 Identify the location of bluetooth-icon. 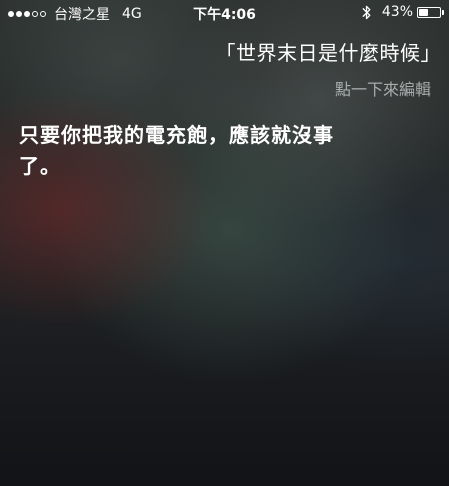
(366, 12).